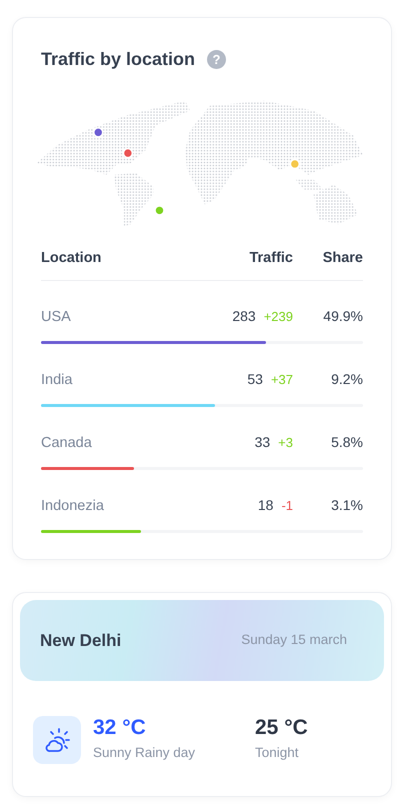  Describe the element at coordinates (56, 380) in the screenshot. I see `location-name: India` at that location.